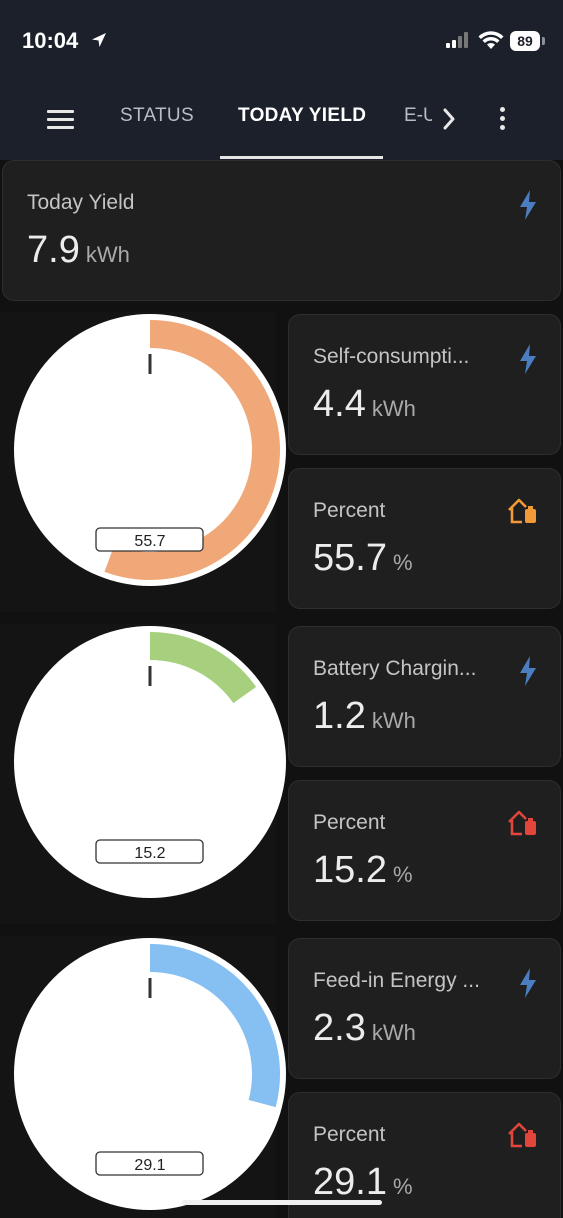 This screenshot has height=1218, width=563. Describe the element at coordinates (150, 1074) in the screenshot. I see `donut-gauge: 29.1` at that location.